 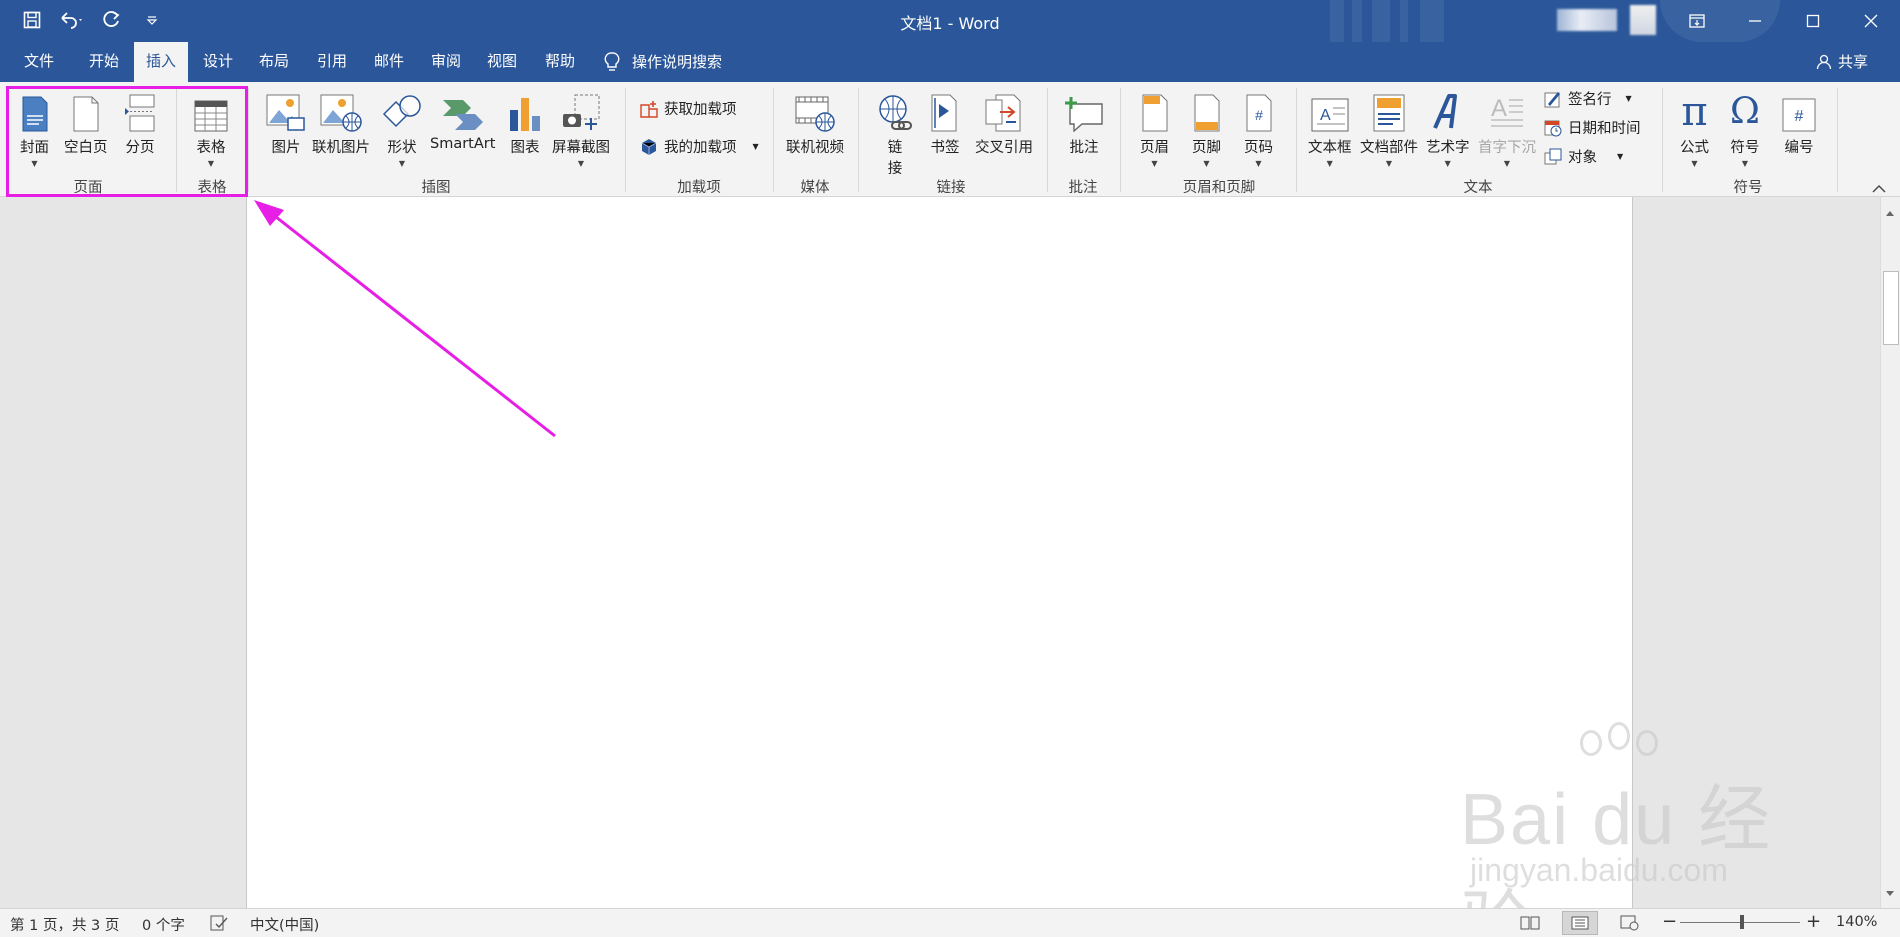 What do you see at coordinates (1630, 925) in the screenshot?
I see `web-layout-icon` at bounding box center [1630, 925].